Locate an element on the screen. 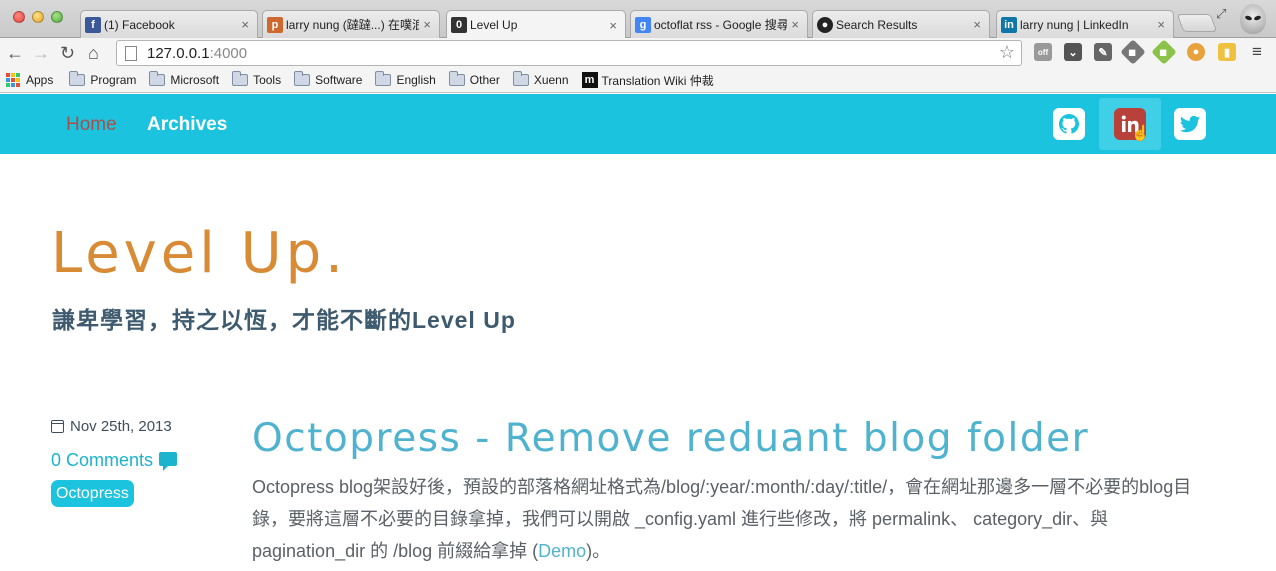 The width and height of the screenshot is (1276, 571). apps-grid-icon is located at coordinates (13, 80).